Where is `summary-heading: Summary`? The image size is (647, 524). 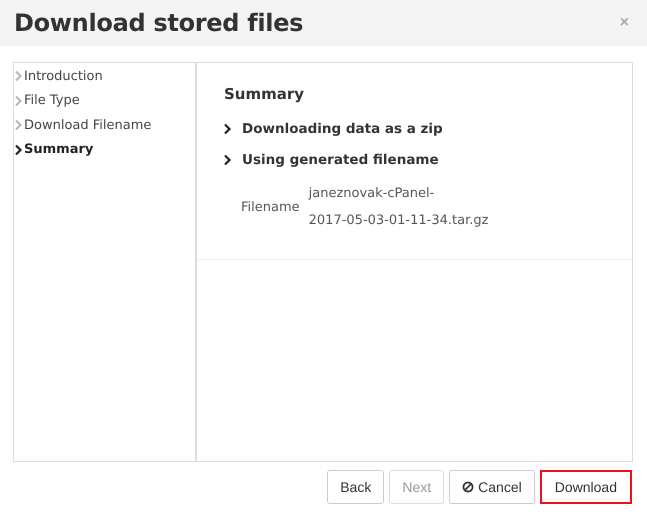
summary-heading: Summary is located at coordinates (265, 94).